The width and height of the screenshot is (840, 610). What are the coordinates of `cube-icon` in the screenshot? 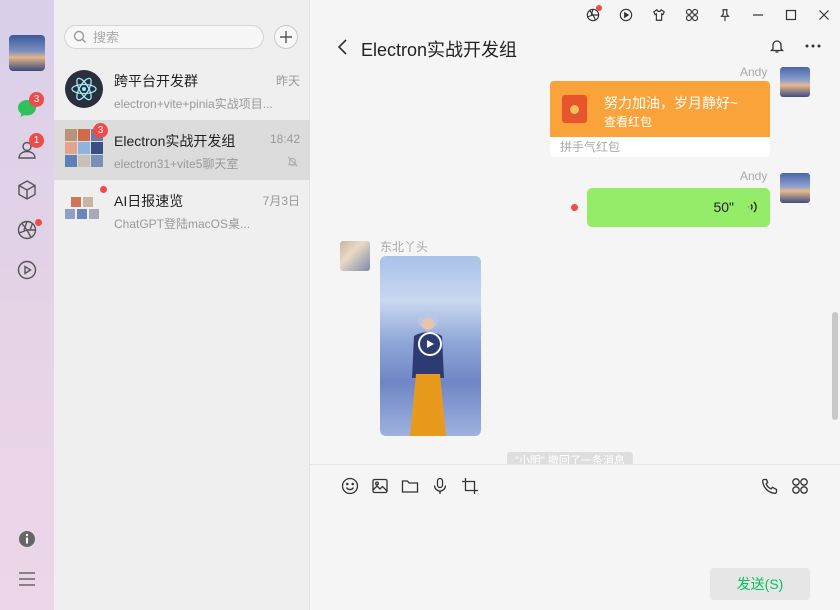 It's located at (27, 190).